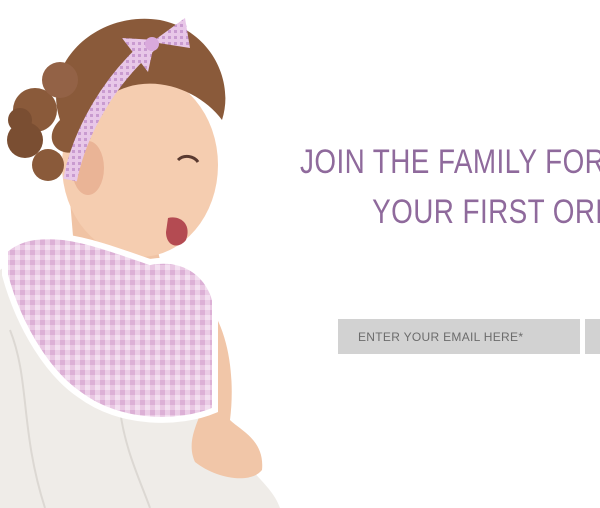 Image resolution: width=600 pixels, height=508 pixels. I want to click on submit-button, so click(592, 336).